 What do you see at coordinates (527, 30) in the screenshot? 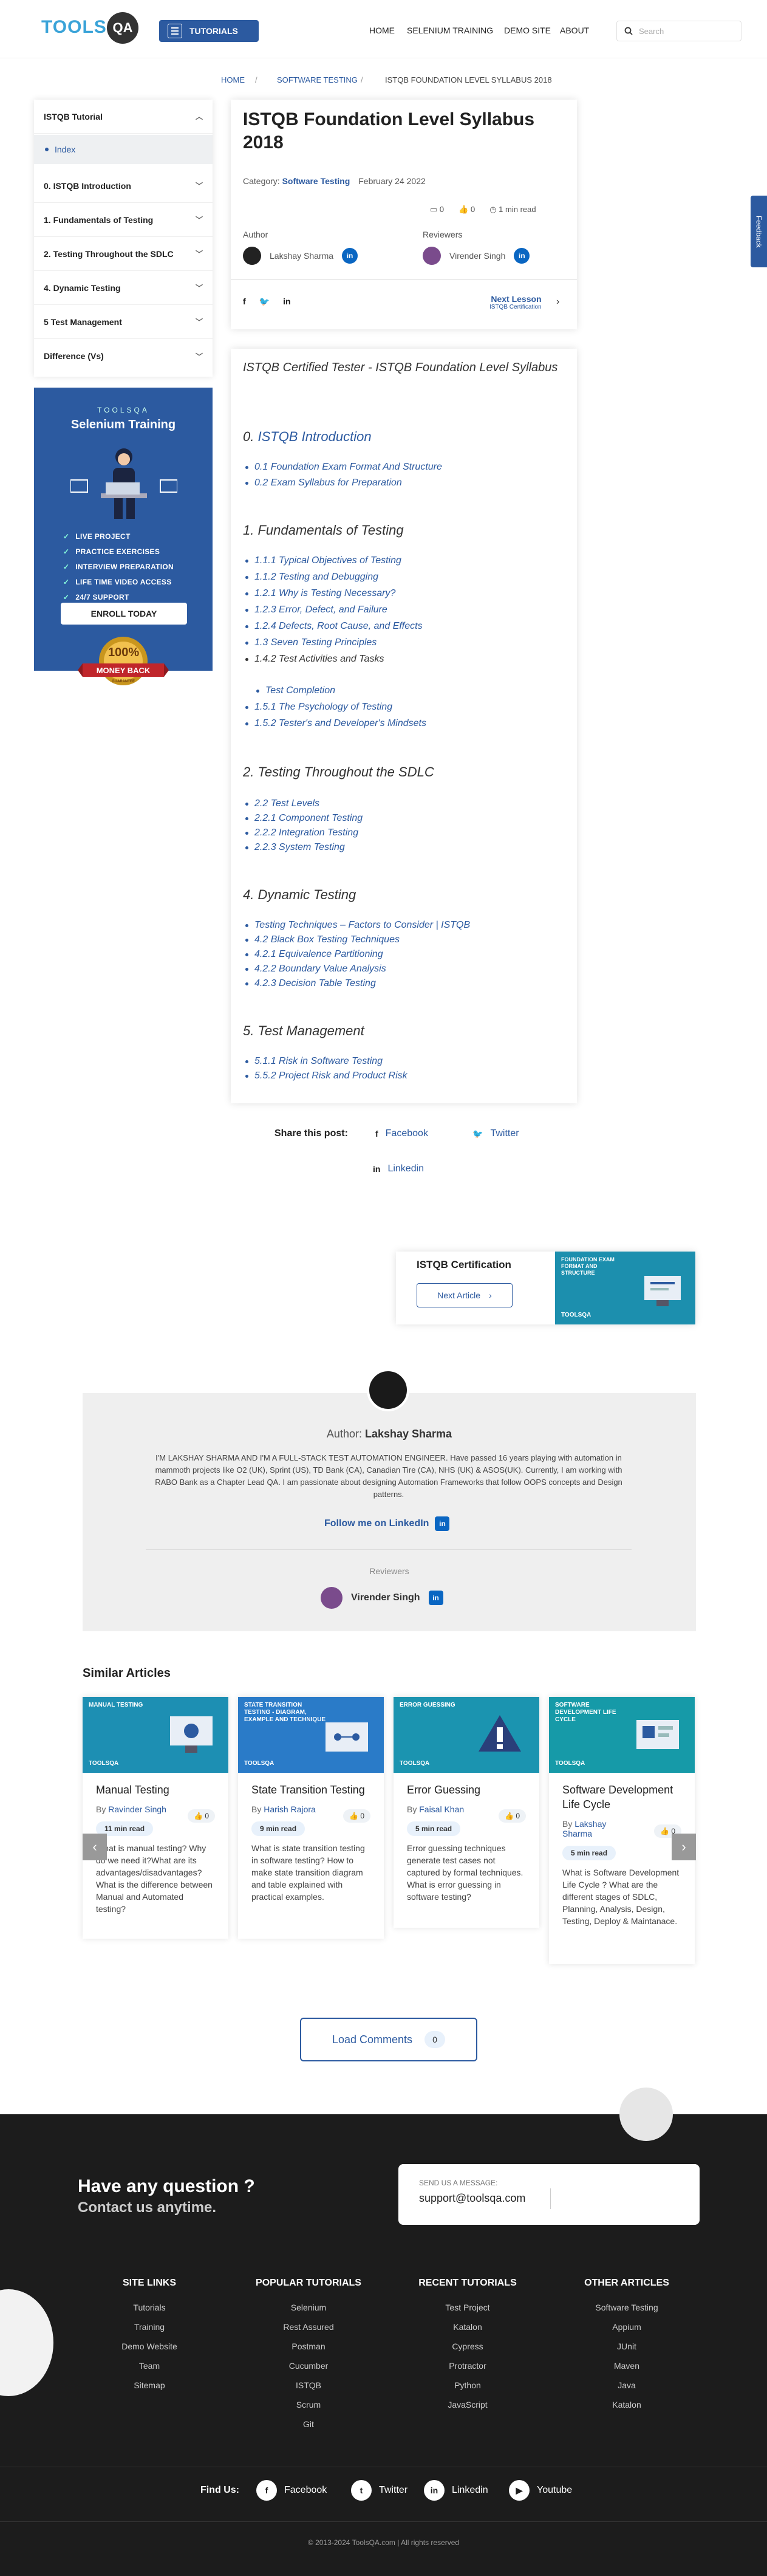
I see `nav-demo-site: DEMO SITE` at bounding box center [527, 30].